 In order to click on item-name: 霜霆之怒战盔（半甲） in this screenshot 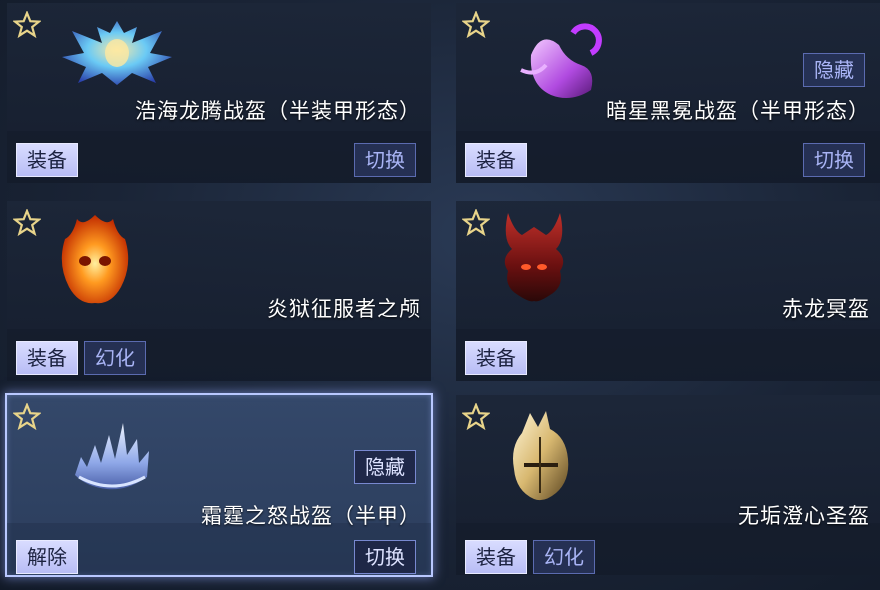, I will do `click(311, 516)`.